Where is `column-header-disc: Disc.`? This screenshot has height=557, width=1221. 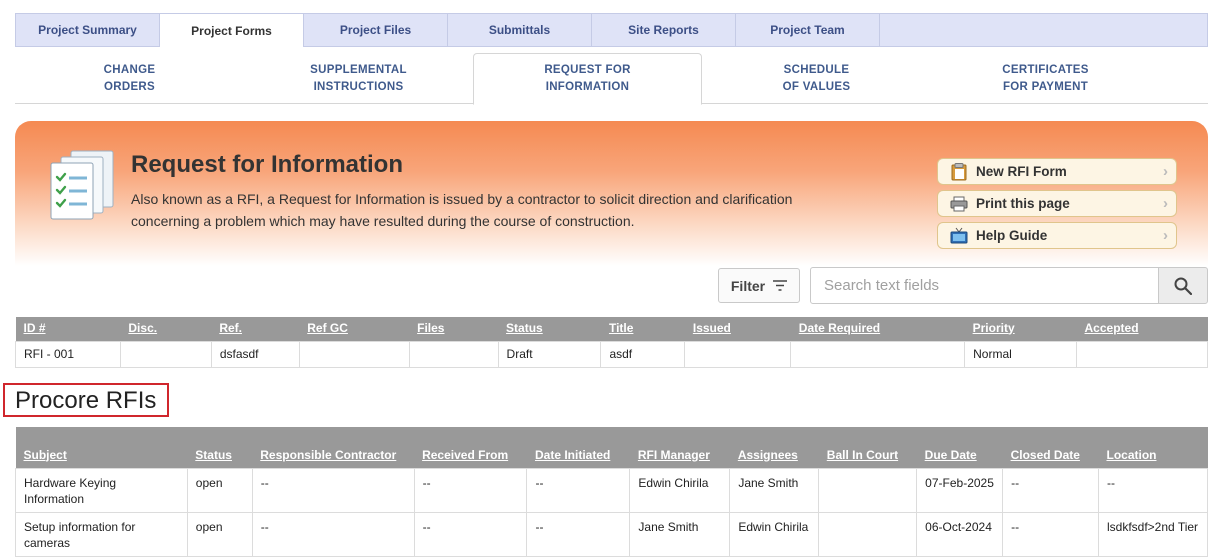 column-header-disc: Disc. is located at coordinates (166, 329).